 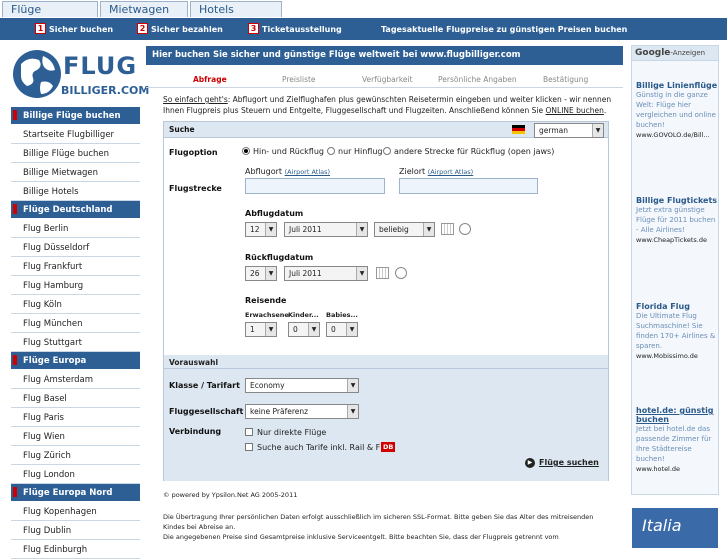 I want to click on ad-url: www.CheapTickets.de, so click(x=677, y=240).